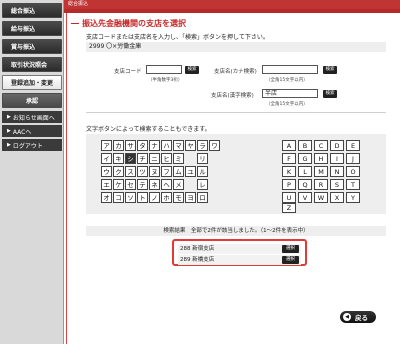 This screenshot has height=344, width=400. I want to click on kana-button: ニ, so click(154, 158).